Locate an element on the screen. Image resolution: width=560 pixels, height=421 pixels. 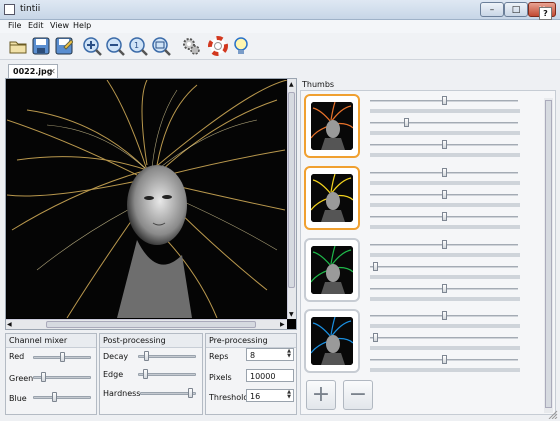
title-bar is located at coordinates (280, 10).